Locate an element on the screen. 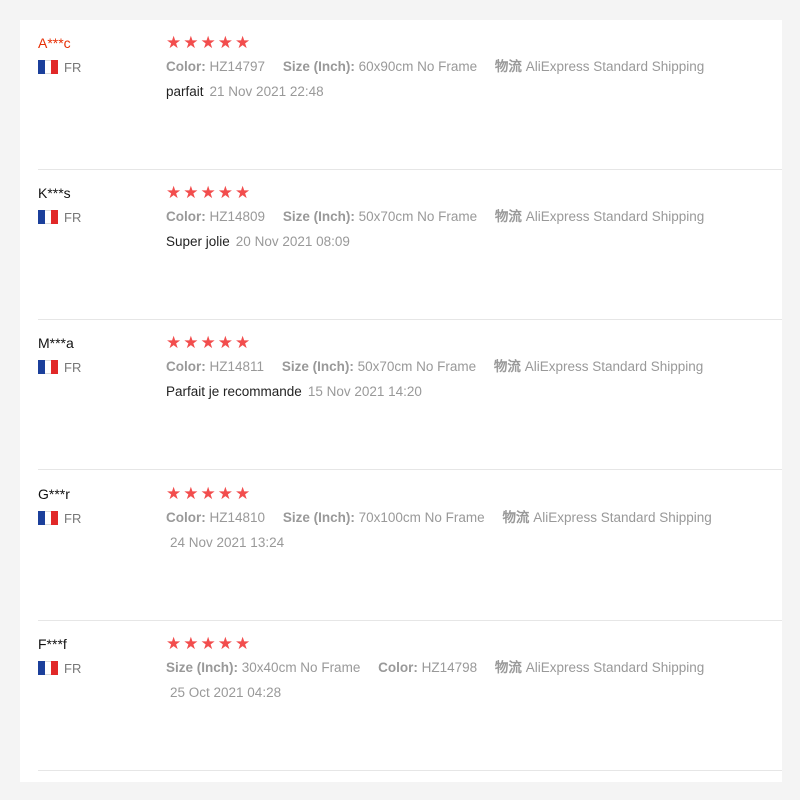 The width and height of the screenshot is (800, 800). review-feedback: Parfait je recommande 15 Nov 2021 14:20 is located at coordinates (466, 392).